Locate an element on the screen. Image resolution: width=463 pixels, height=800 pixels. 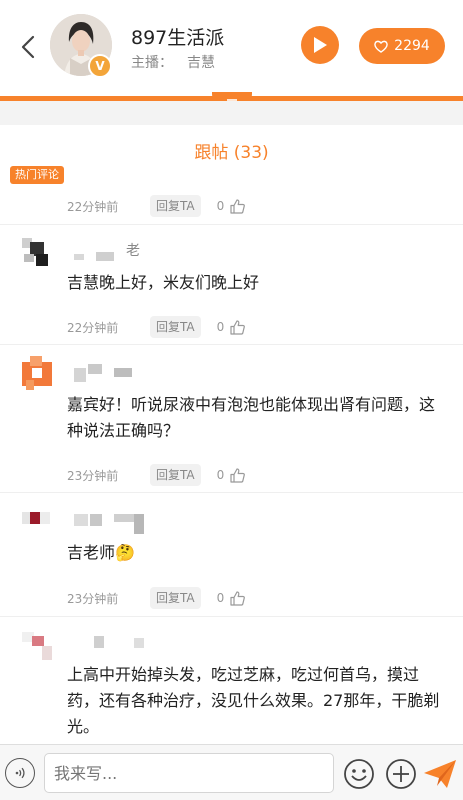
comment-text: 吉老师🤔 is located at coordinates (101, 552).